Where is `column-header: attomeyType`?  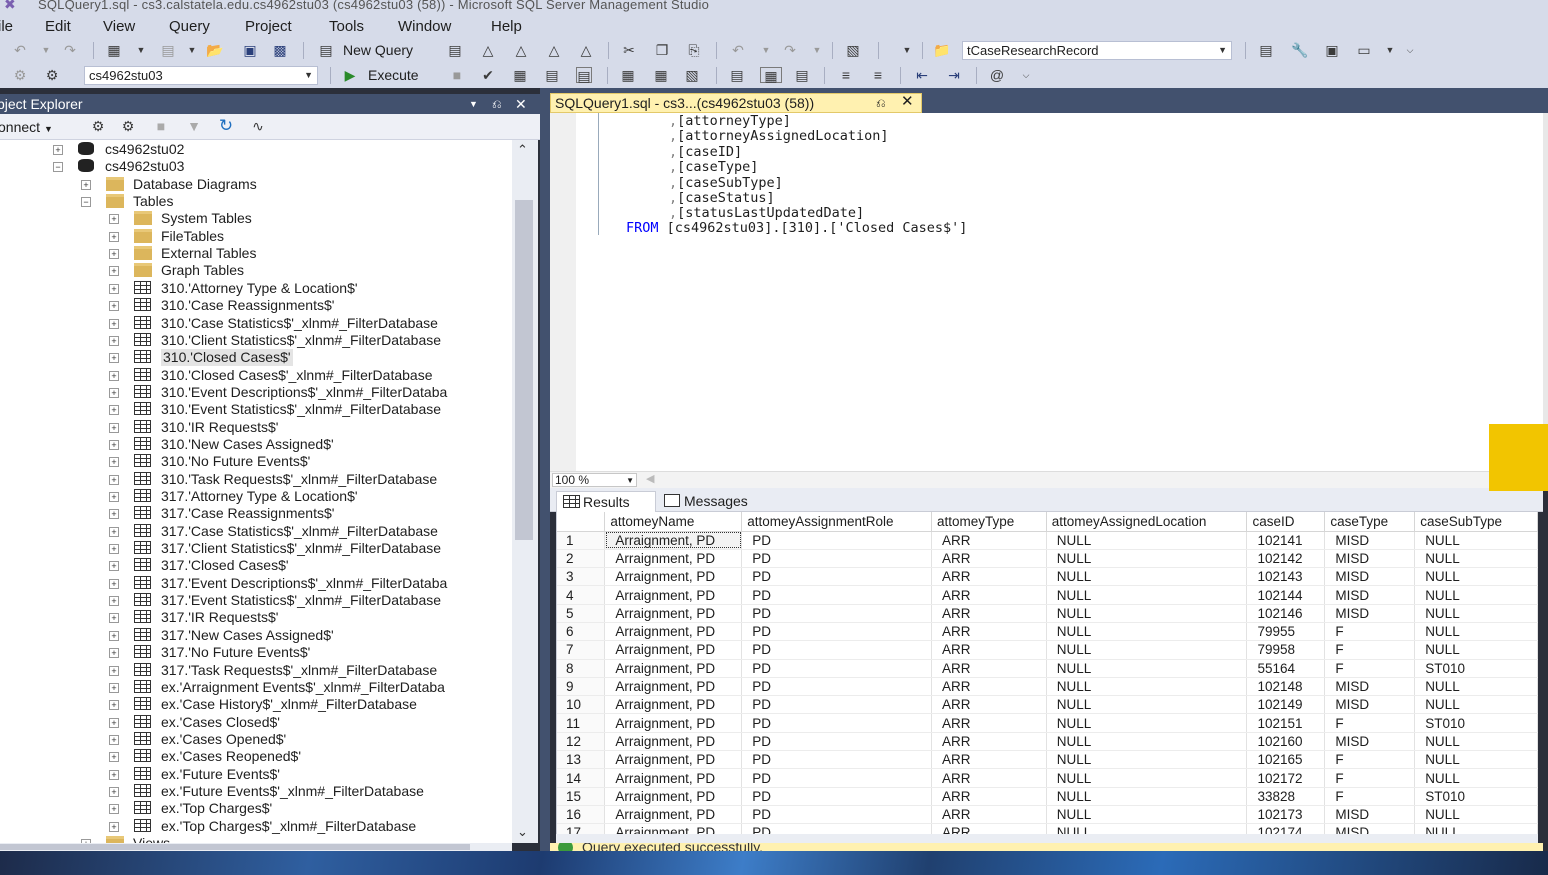 column-header: attomeyType is located at coordinates (989, 522).